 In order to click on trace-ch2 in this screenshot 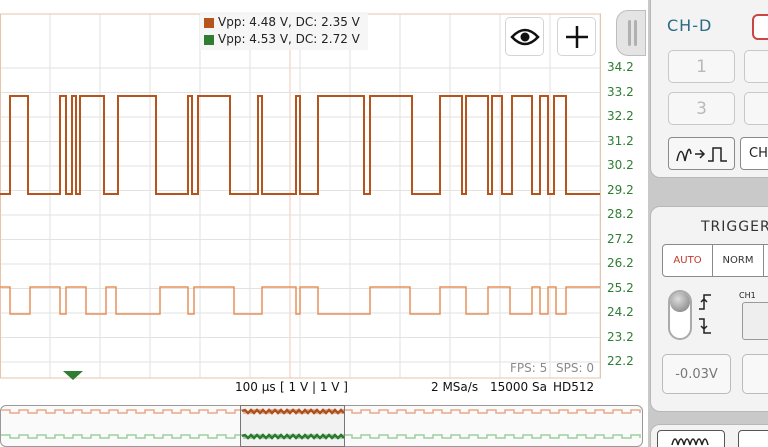, I will do `click(300, 300)`.